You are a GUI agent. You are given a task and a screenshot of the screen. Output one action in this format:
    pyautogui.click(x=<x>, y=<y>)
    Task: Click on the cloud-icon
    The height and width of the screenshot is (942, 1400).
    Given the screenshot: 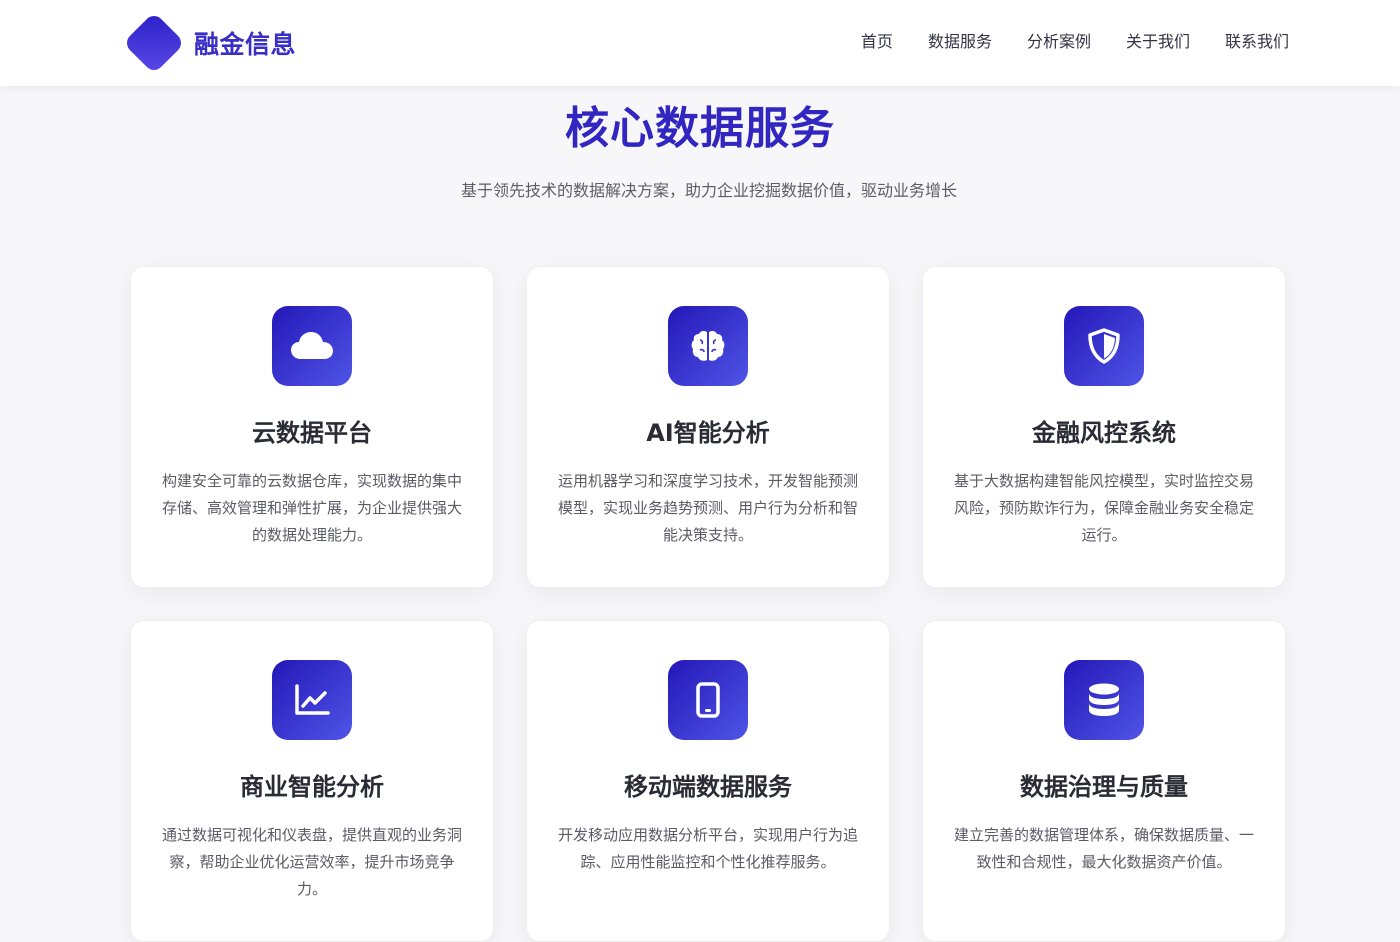 What is the action you would take?
    pyautogui.click(x=312, y=346)
    